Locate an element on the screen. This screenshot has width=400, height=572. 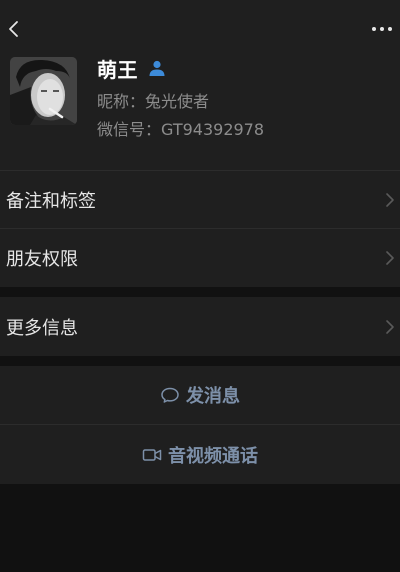
menu-item-more-info: 更多信息 is located at coordinates (200, 326).